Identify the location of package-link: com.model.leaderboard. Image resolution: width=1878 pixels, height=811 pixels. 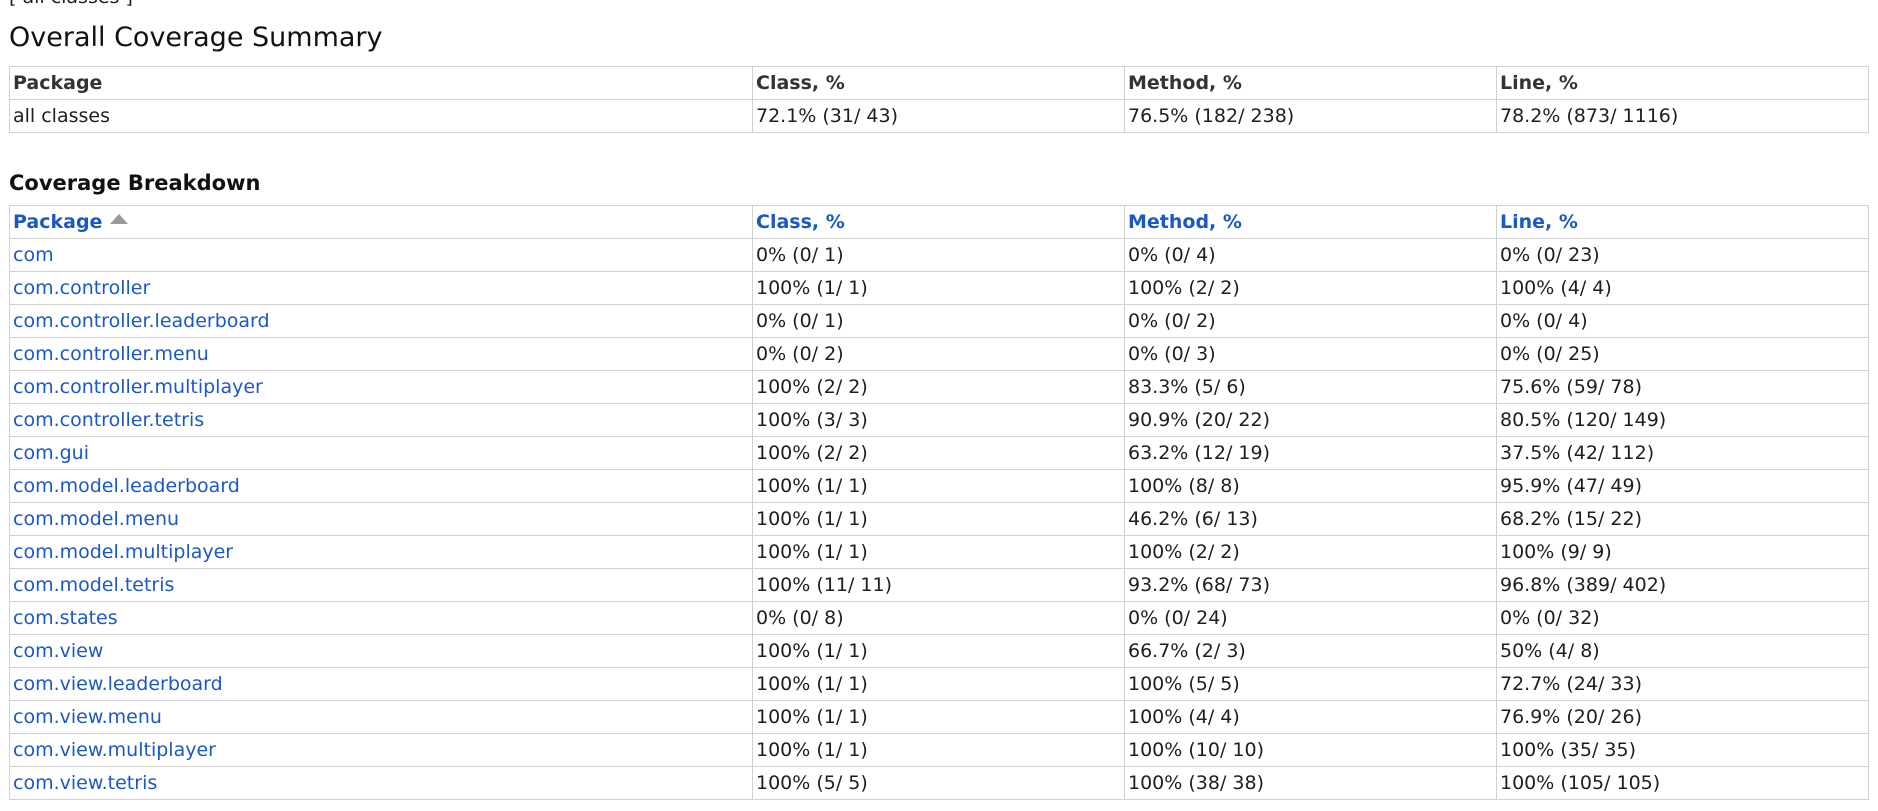
(126, 486).